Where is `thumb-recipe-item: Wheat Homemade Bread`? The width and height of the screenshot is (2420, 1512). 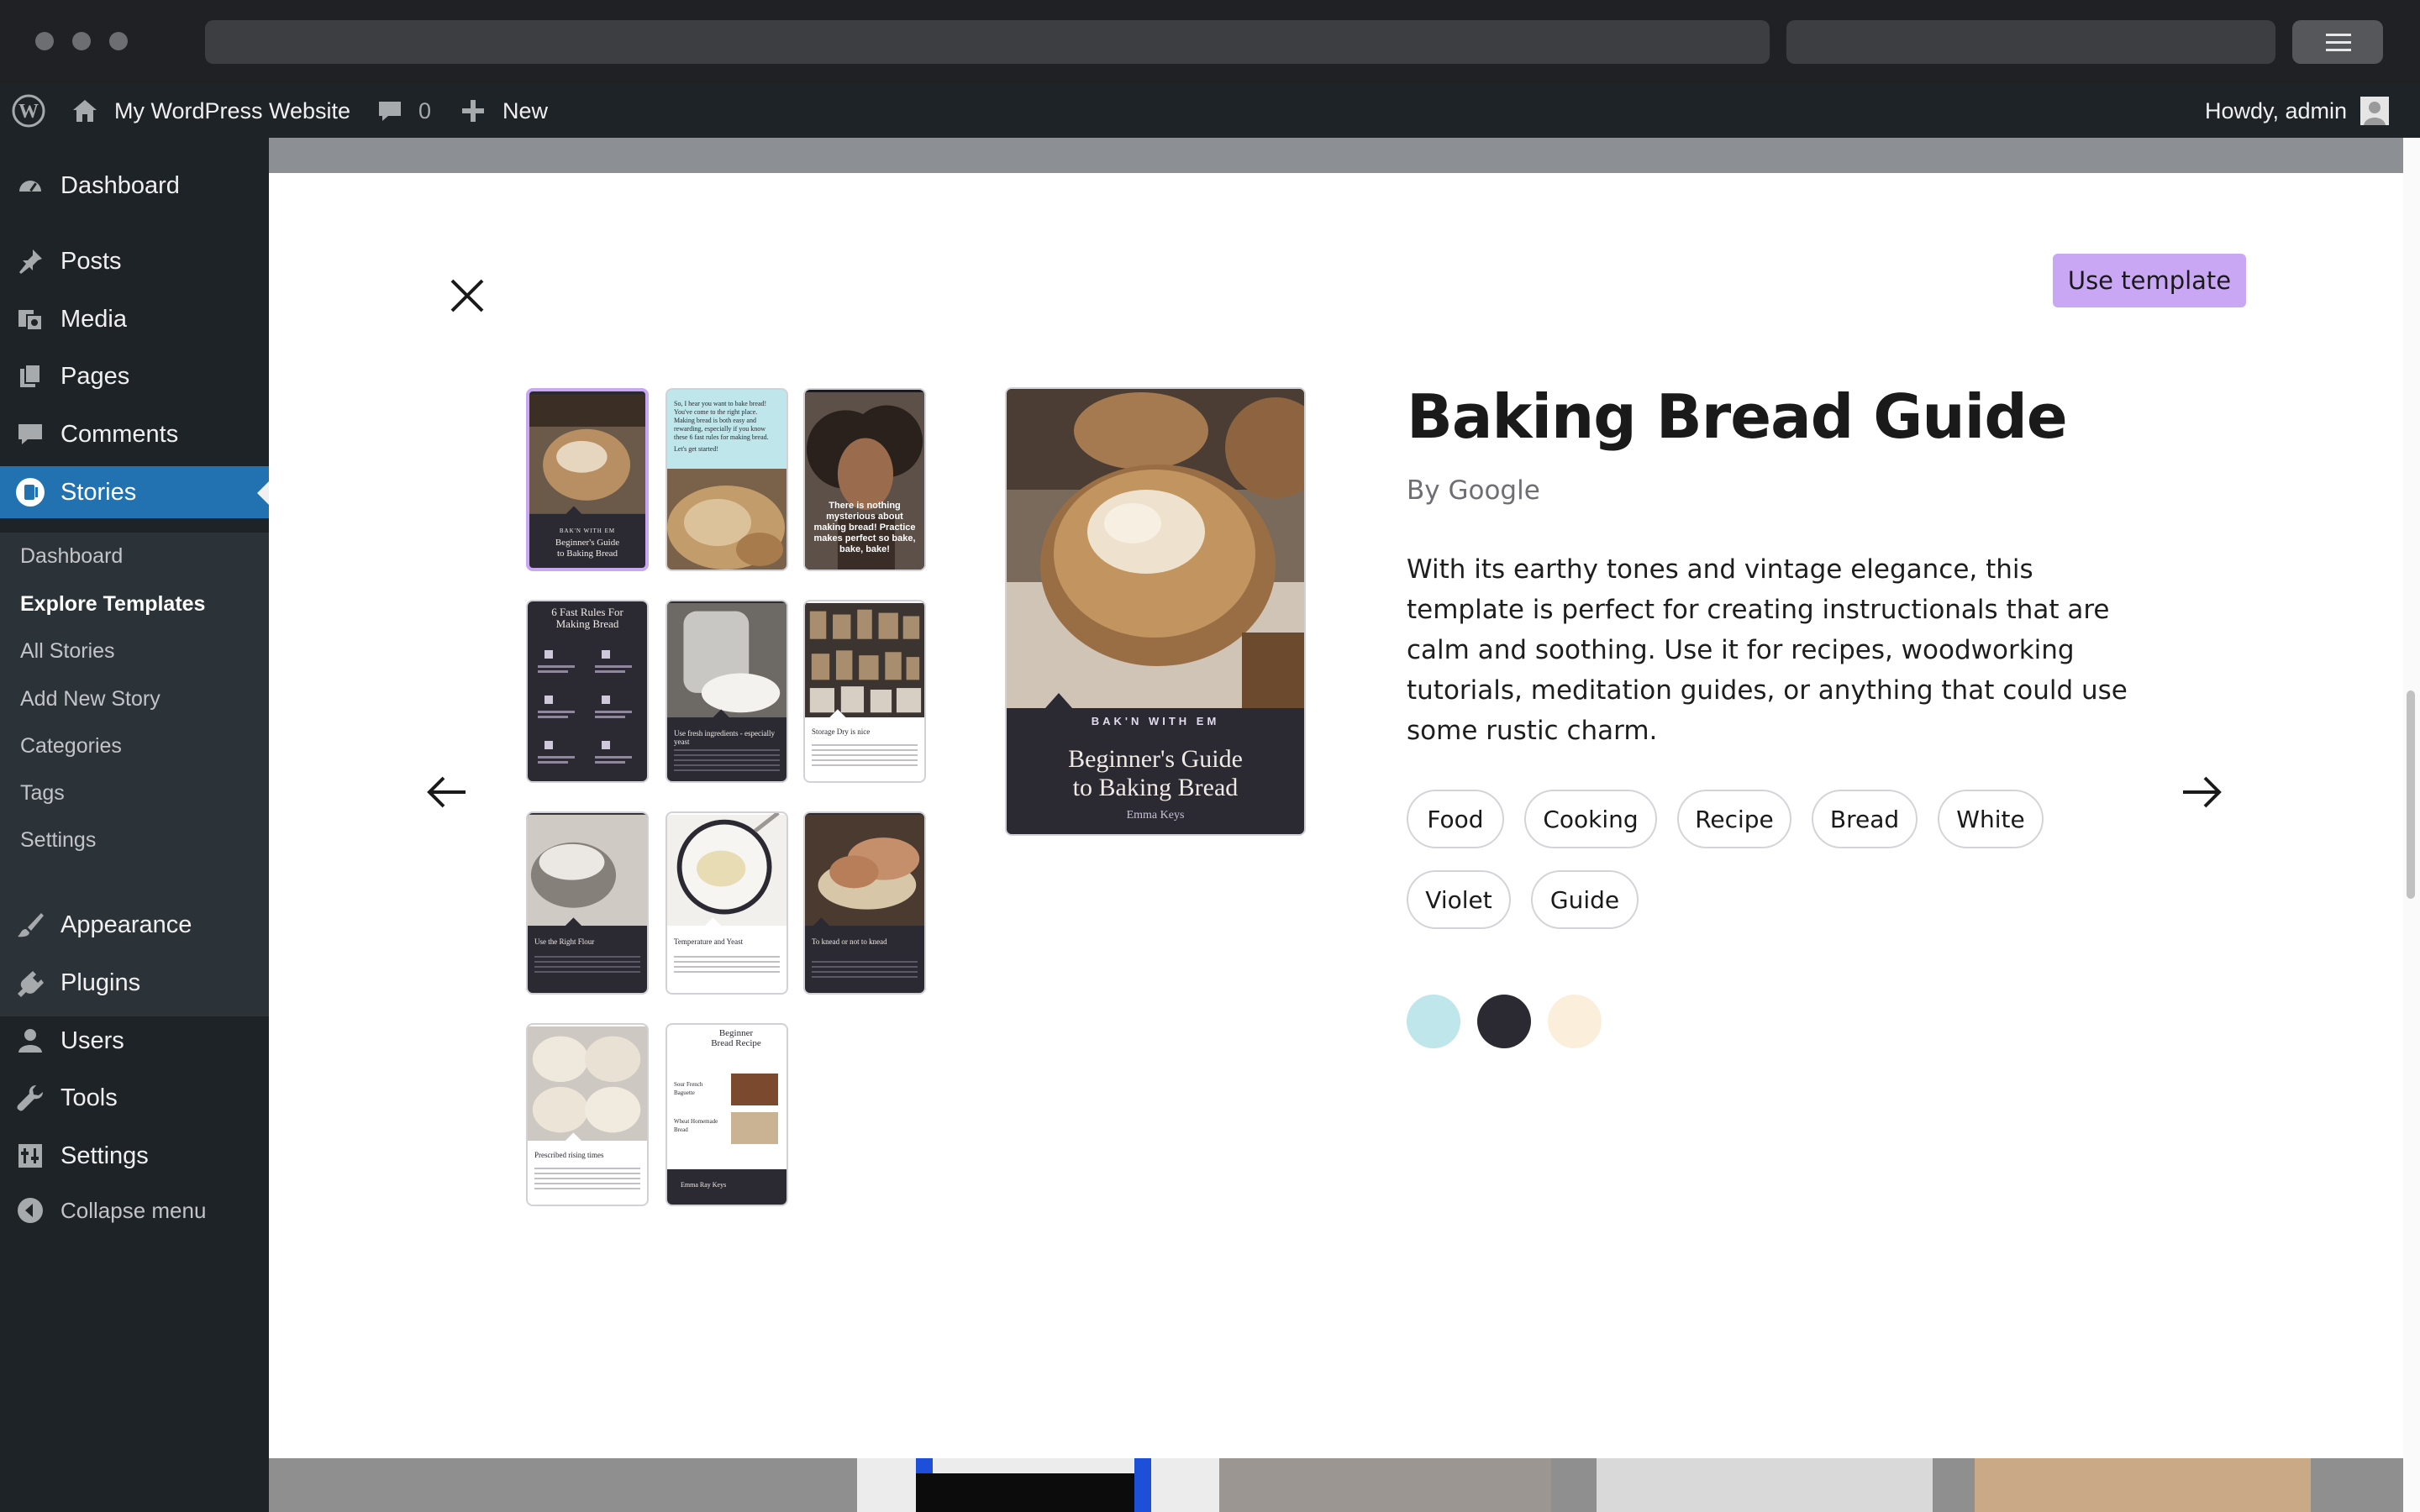 thumb-recipe-item: Wheat Homemade Bread is located at coordinates (696, 1125).